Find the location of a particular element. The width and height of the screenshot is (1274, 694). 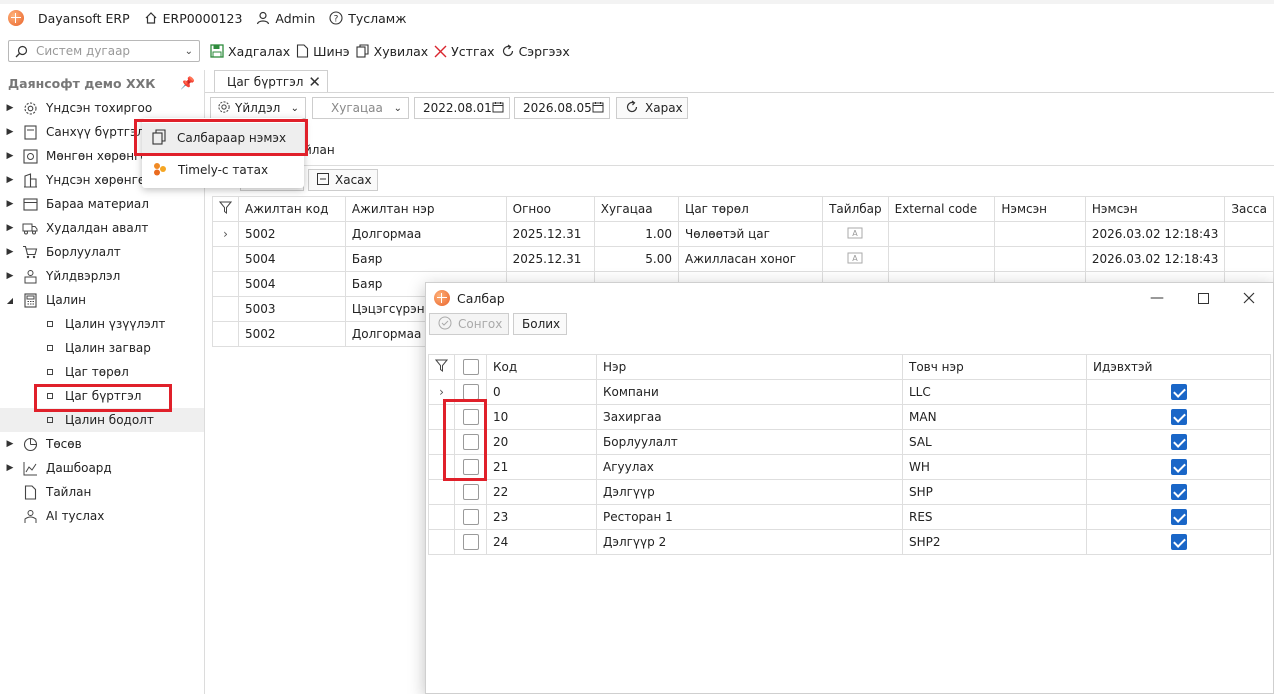

action-dropdown: Үйлдэл ⌄ is located at coordinates (258, 108).